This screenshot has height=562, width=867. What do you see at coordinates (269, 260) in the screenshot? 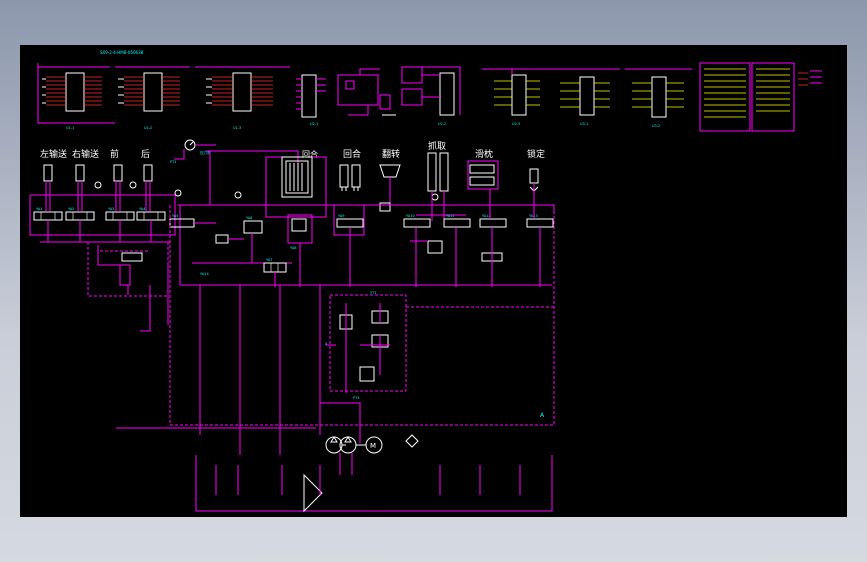
I see `valve-tag: YA7` at bounding box center [269, 260].